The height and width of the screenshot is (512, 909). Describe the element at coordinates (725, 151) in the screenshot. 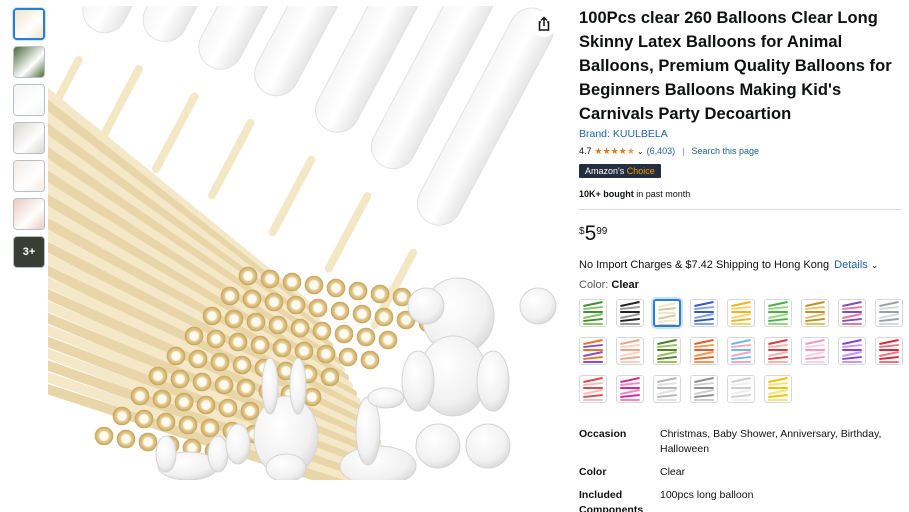

I see `search-page-link: Search this page` at that location.